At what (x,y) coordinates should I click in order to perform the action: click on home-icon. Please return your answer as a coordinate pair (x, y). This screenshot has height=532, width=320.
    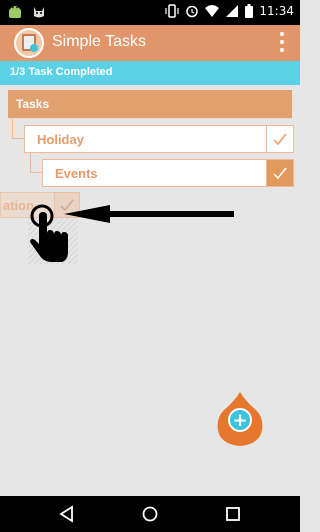
    Looking at the image, I should click on (150, 514).